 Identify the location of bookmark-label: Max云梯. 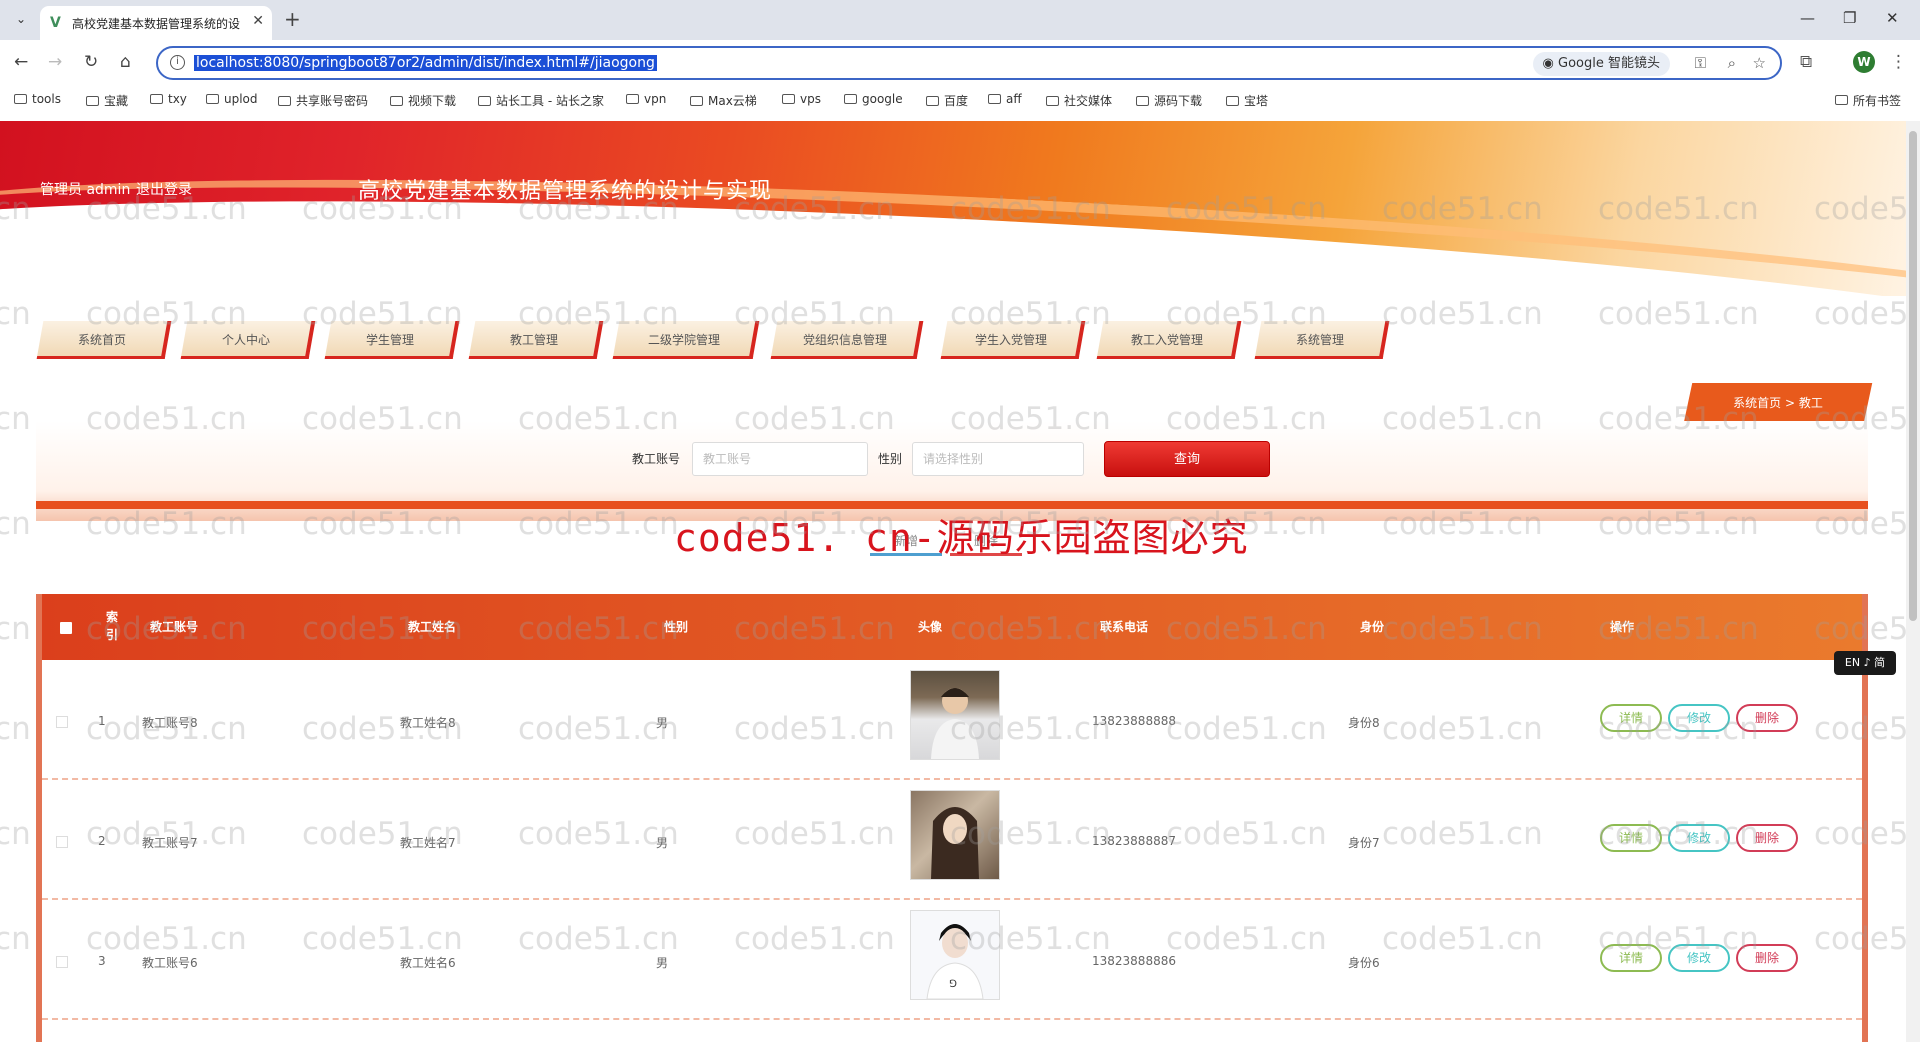
(732, 101).